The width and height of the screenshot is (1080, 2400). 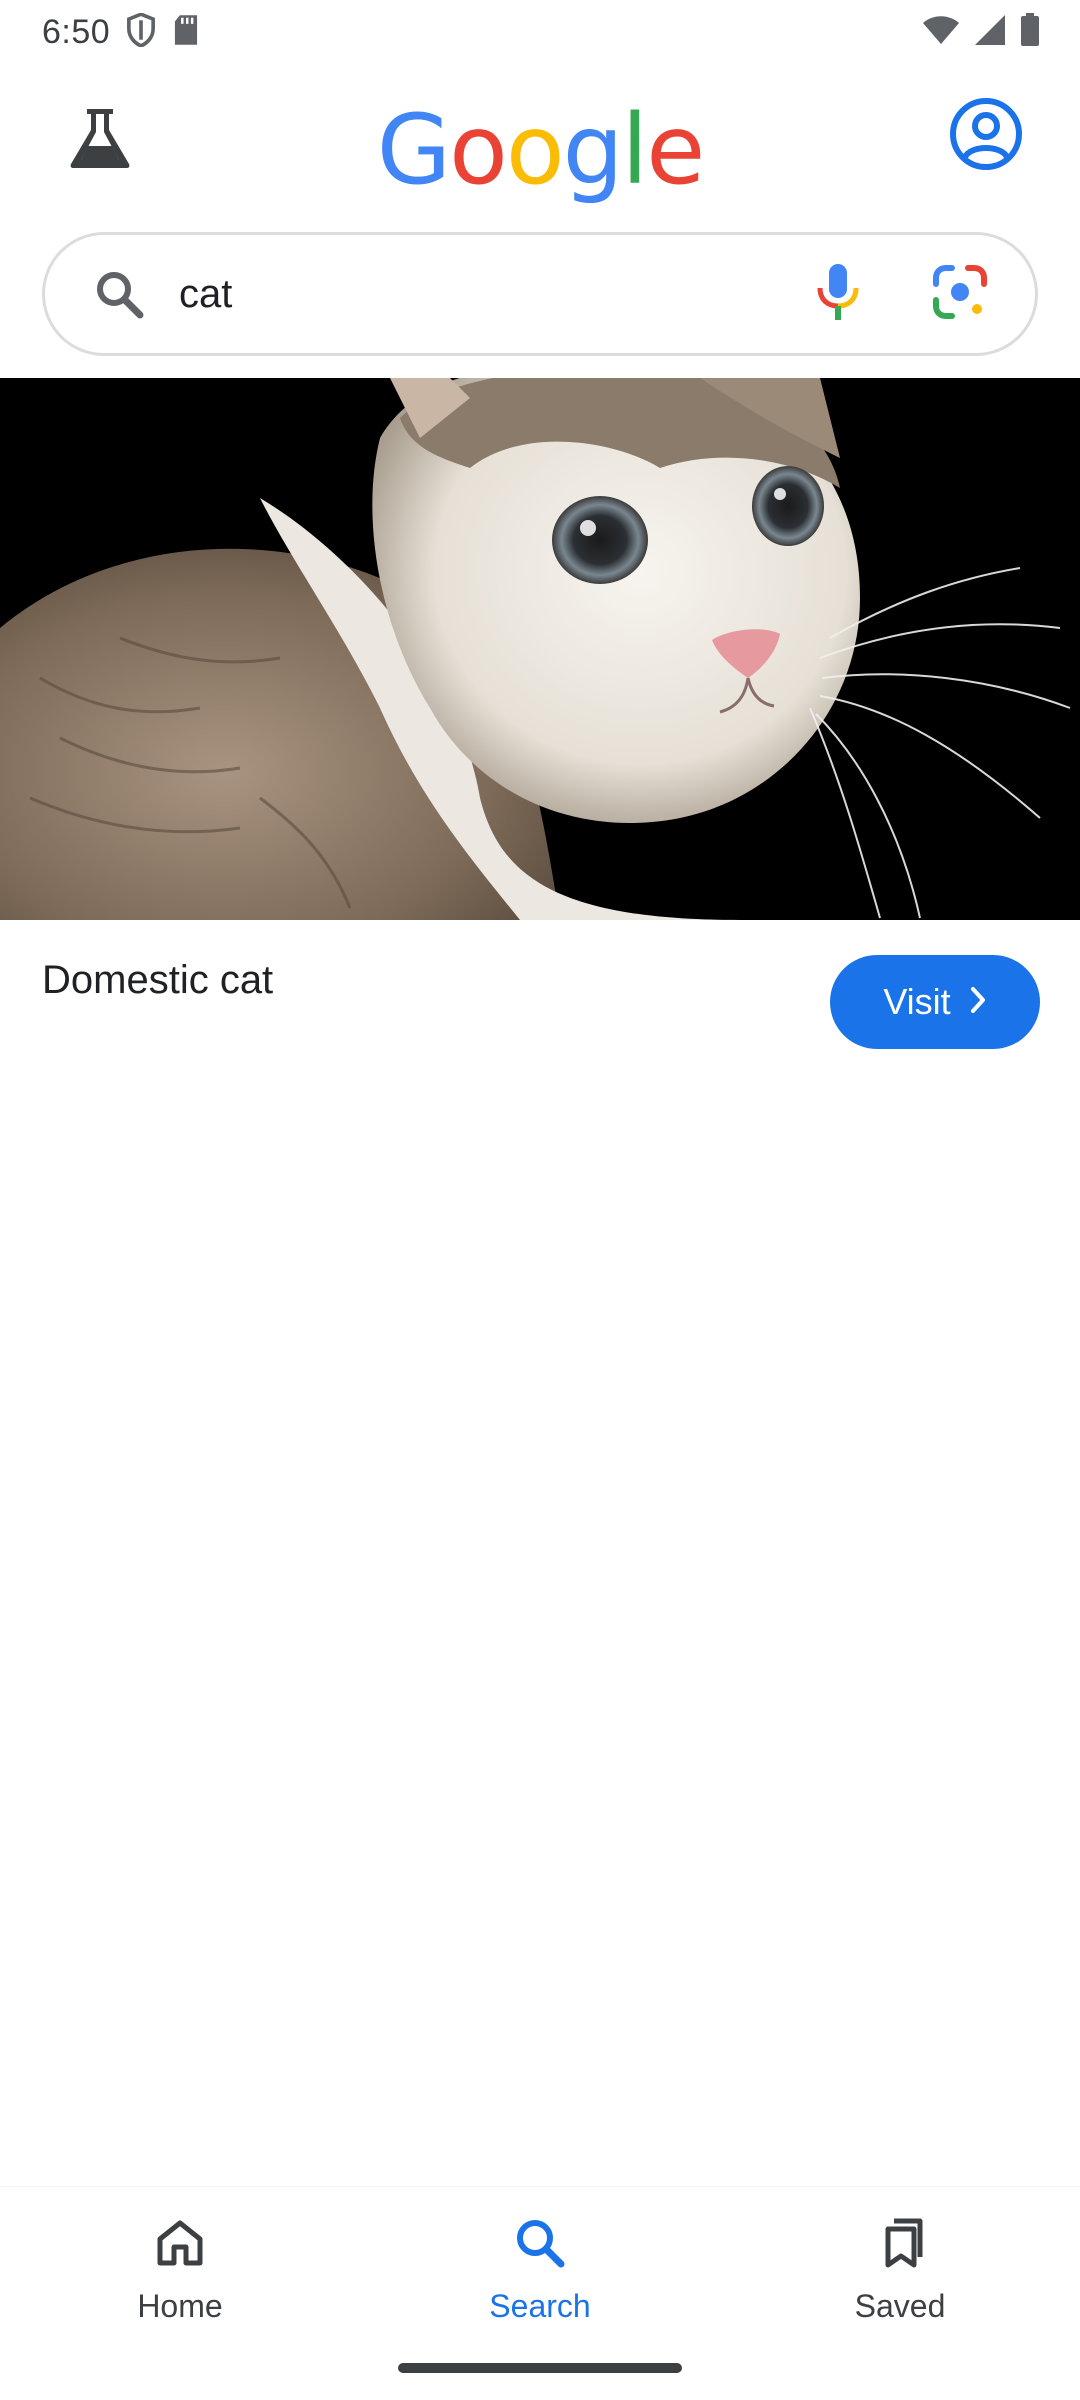 I want to click on search-bar, so click(x=540, y=294).